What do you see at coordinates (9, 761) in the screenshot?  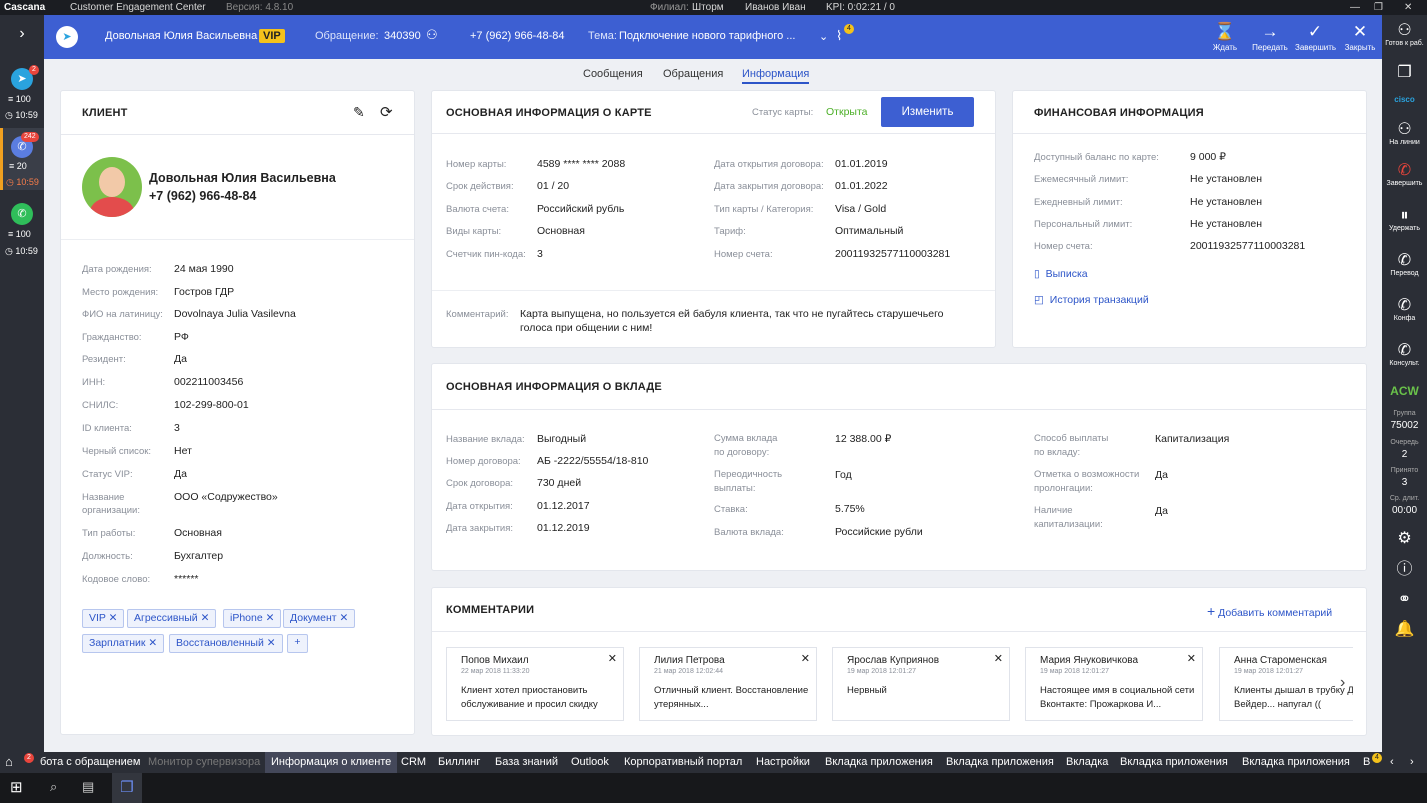 I see `home-icon: ⌂` at bounding box center [9, 761].